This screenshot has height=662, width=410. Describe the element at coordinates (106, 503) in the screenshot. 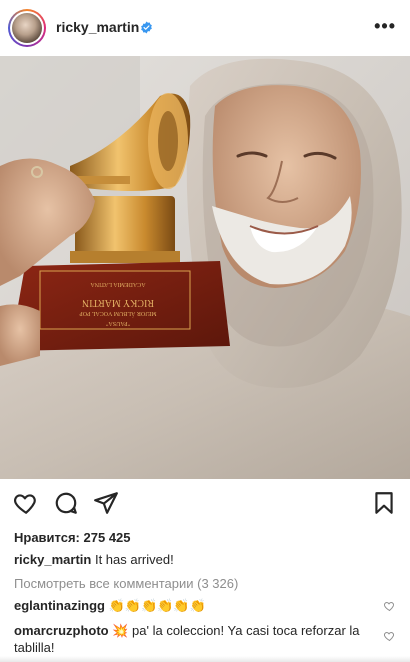

I see `send-icon` at that location.